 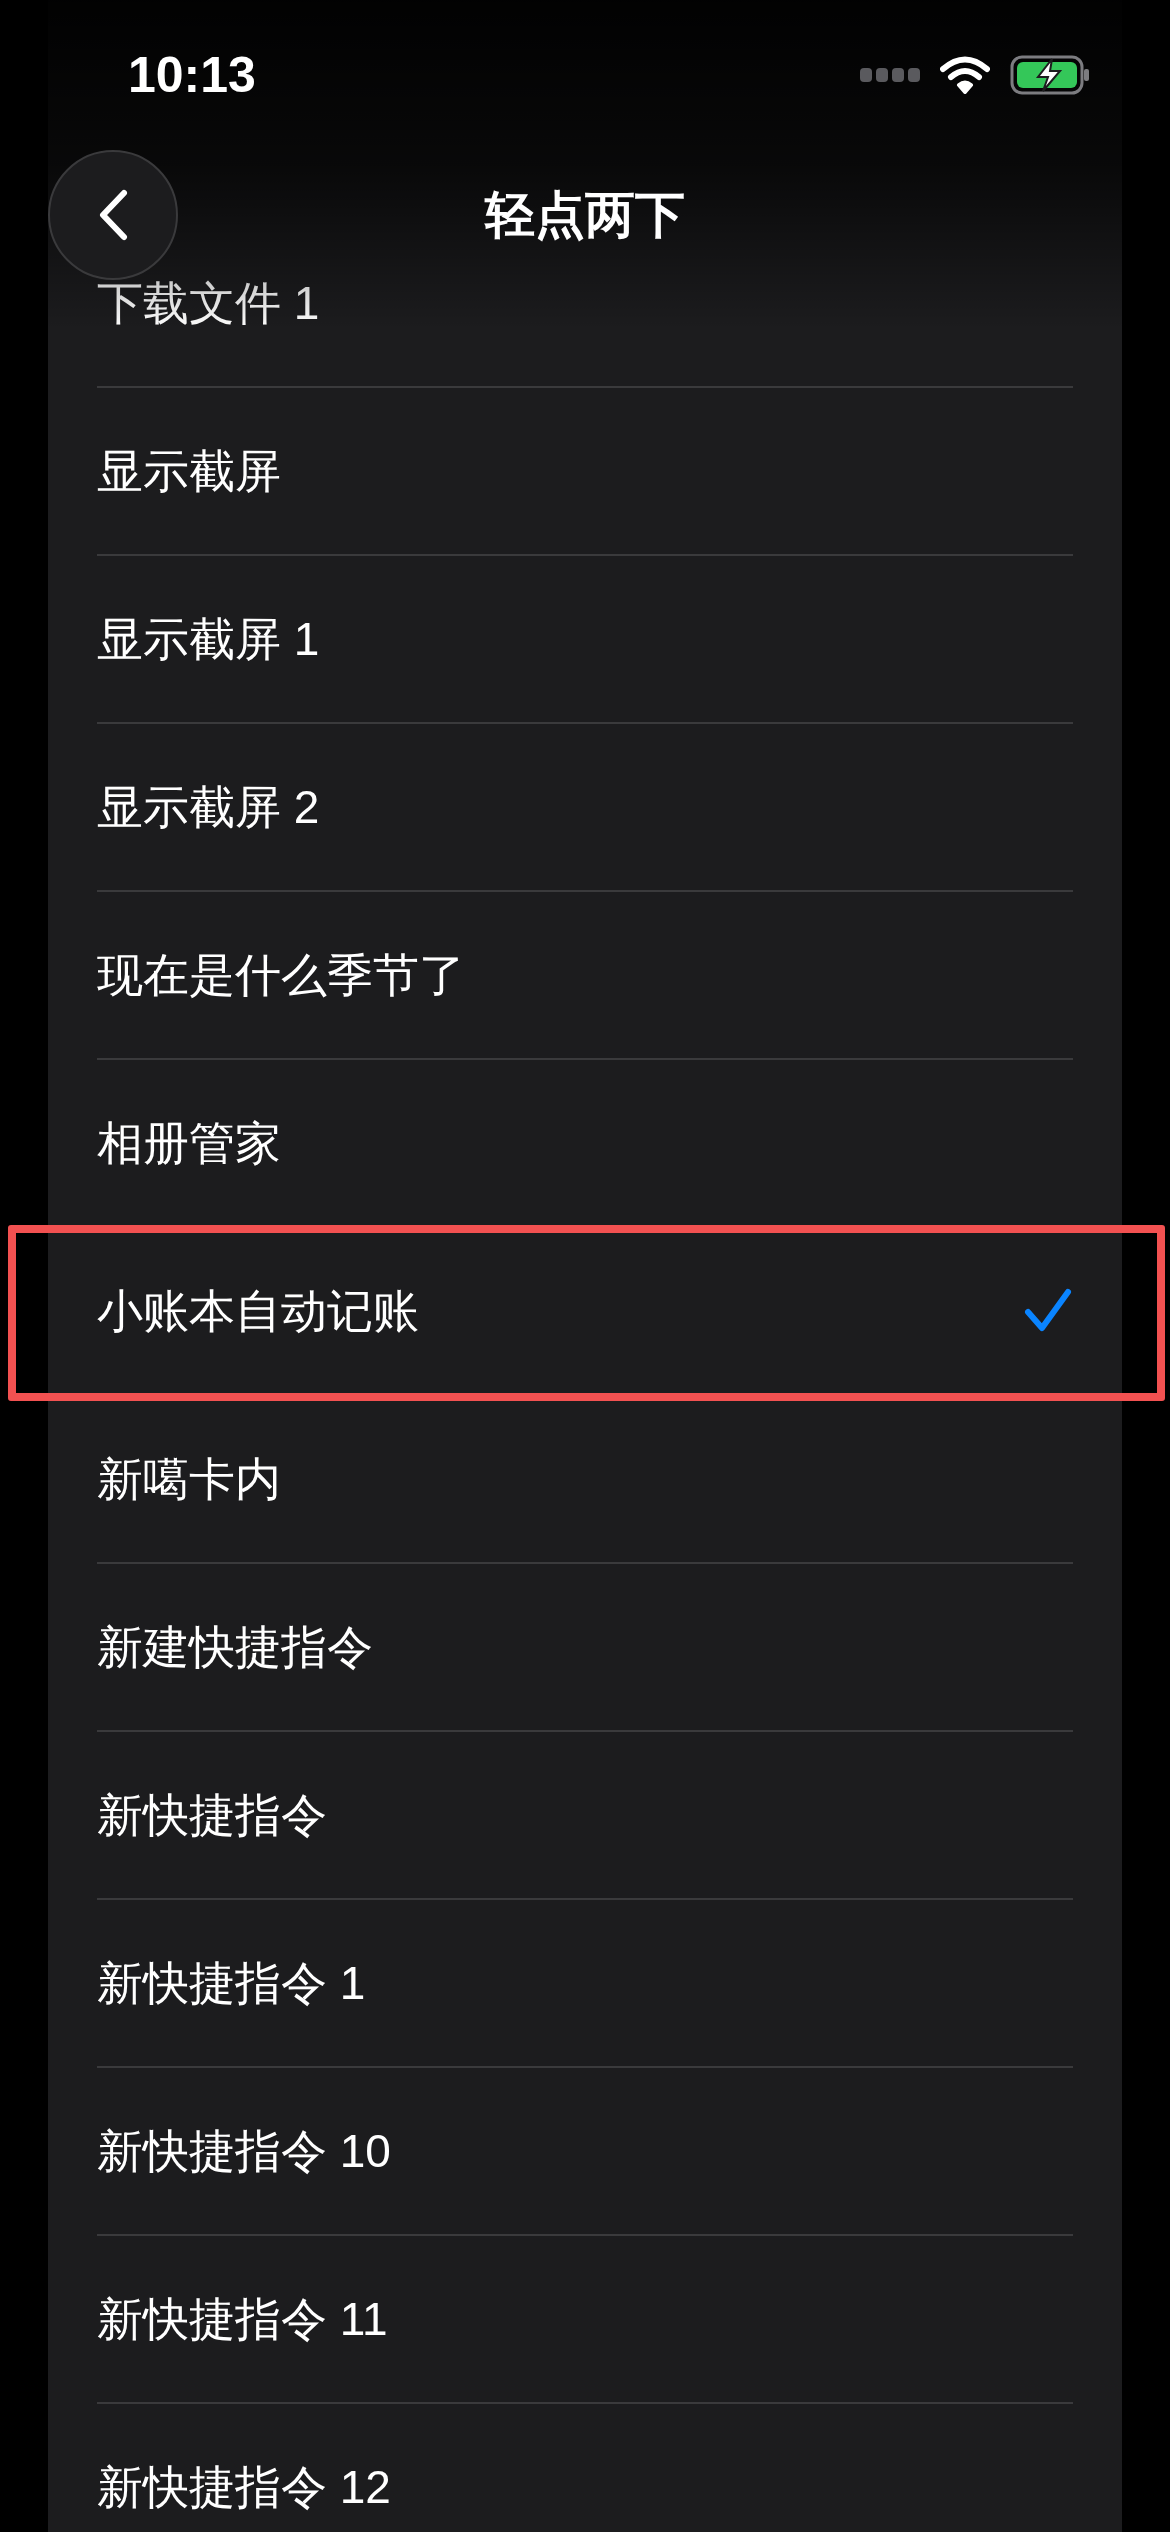 What do you see at coordinates (244, 2487) in the screenshot?
I see `list-item: 新快捷指令 12` at bounding box center [244, 2487].